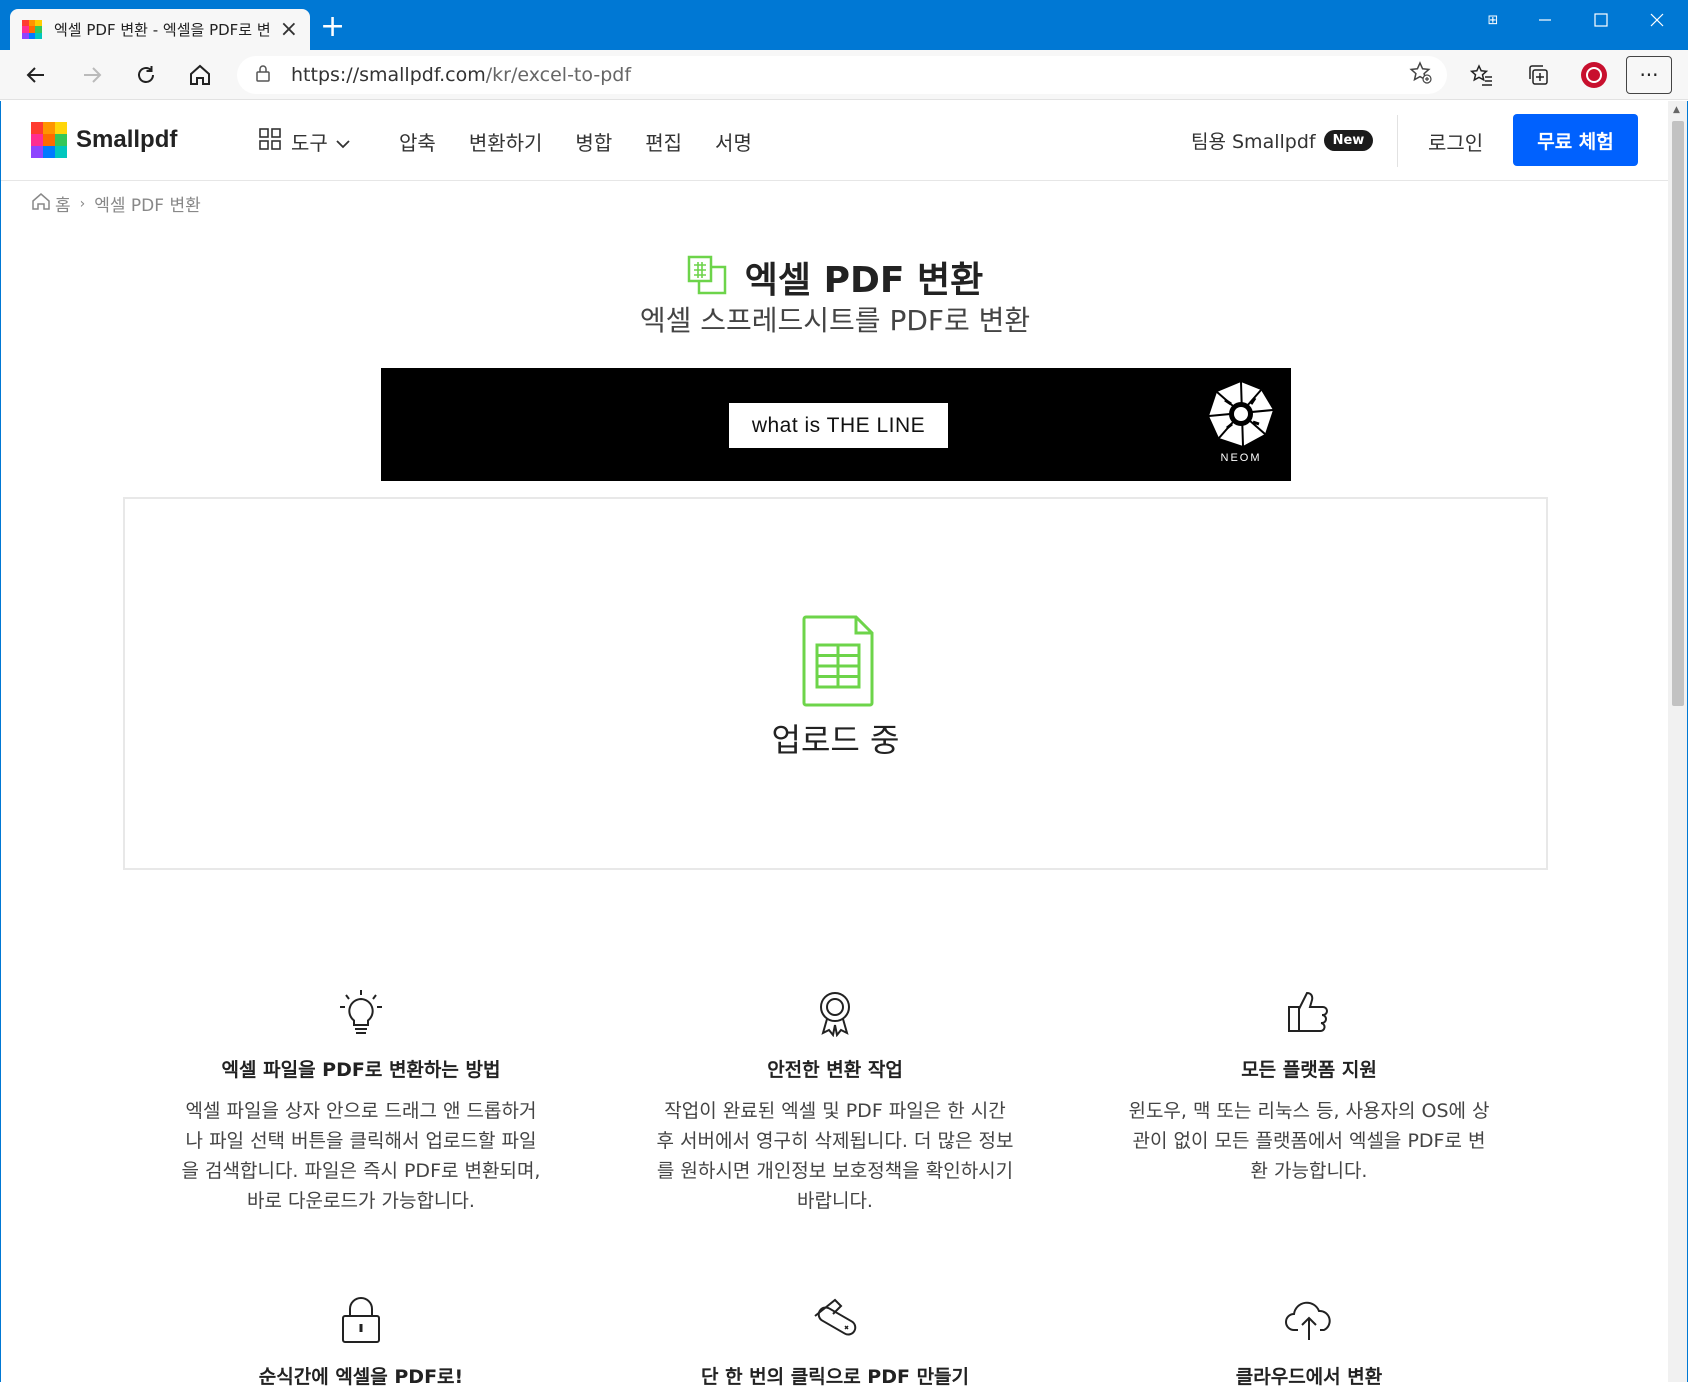 The height and width of the screenshot is (1389, 1688). What do you see at coordinates (270, 141) in the screenshot?
I see `grid-icon` at bounding box center [270, 141].